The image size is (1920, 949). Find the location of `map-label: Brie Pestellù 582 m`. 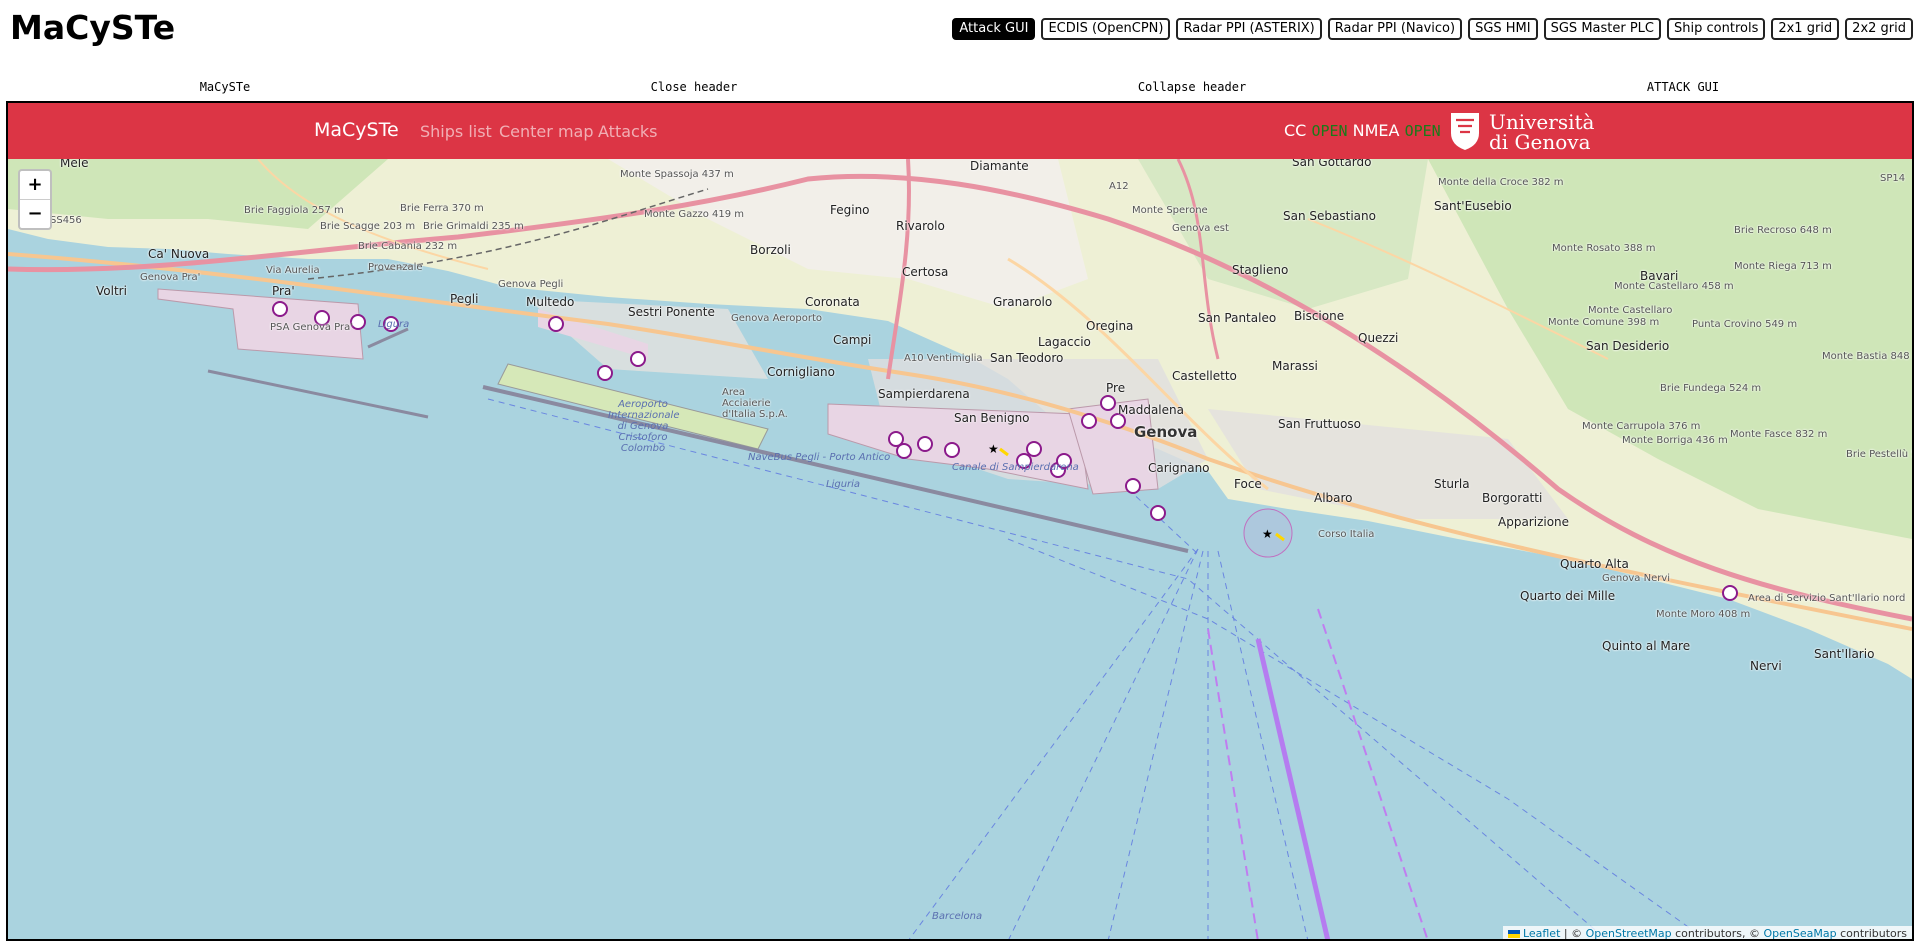

map-label: Brie Pestellù 582 m is located at coordinates (1879, 454).